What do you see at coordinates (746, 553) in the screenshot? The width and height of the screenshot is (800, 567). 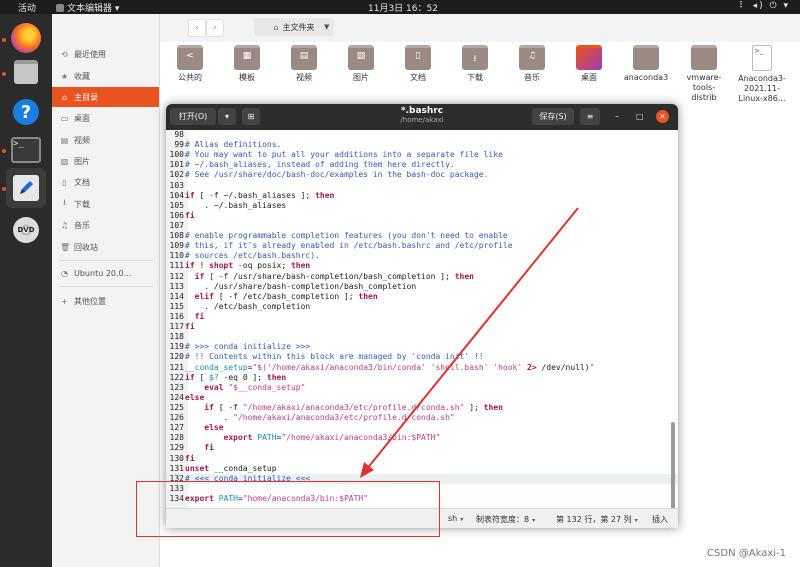 I see `watermark: CSDN @Akaxi-1` at bounding box center [746, 553].